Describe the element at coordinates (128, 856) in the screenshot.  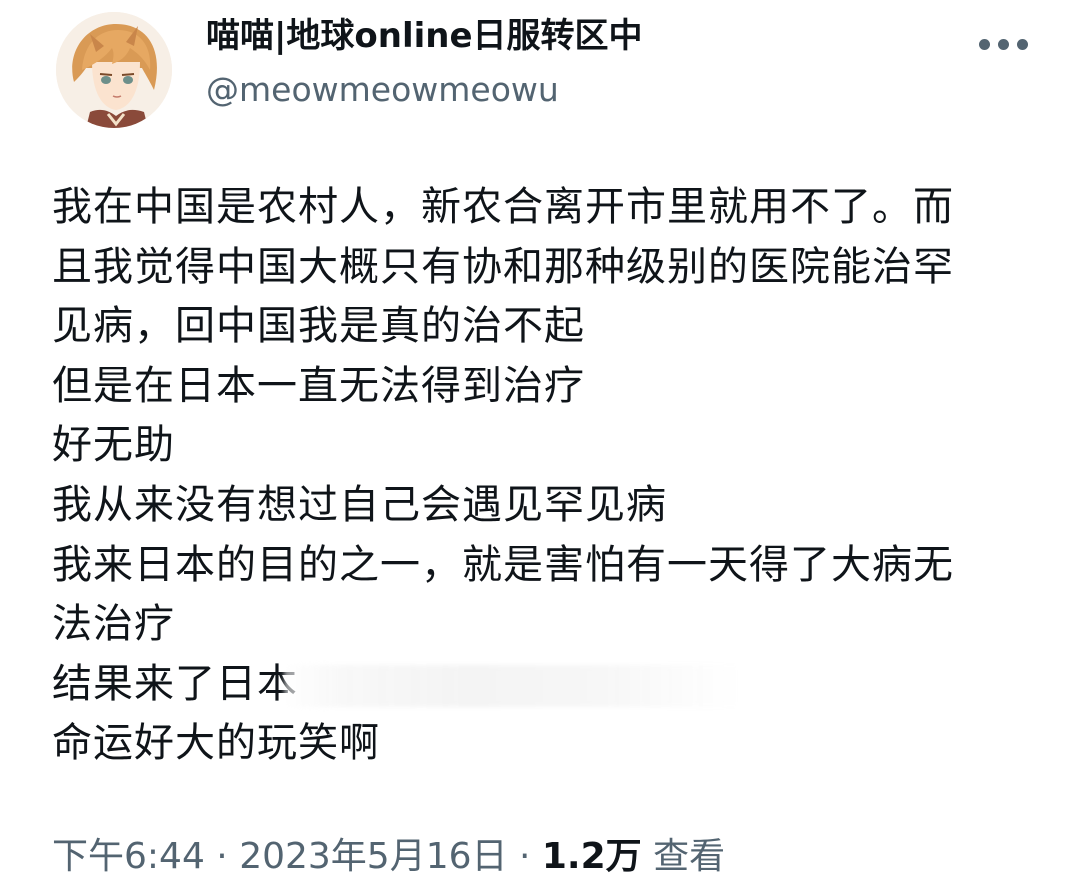
I see `tweet-time: 下午6:44` at that location.